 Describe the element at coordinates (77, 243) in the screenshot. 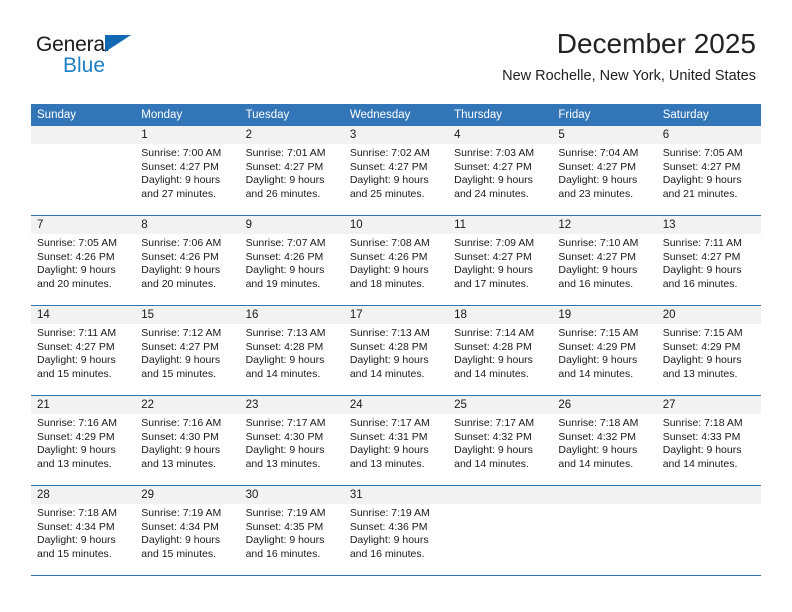

I see `sunrise-text: Sunrise: 7:05 AM` at that location.